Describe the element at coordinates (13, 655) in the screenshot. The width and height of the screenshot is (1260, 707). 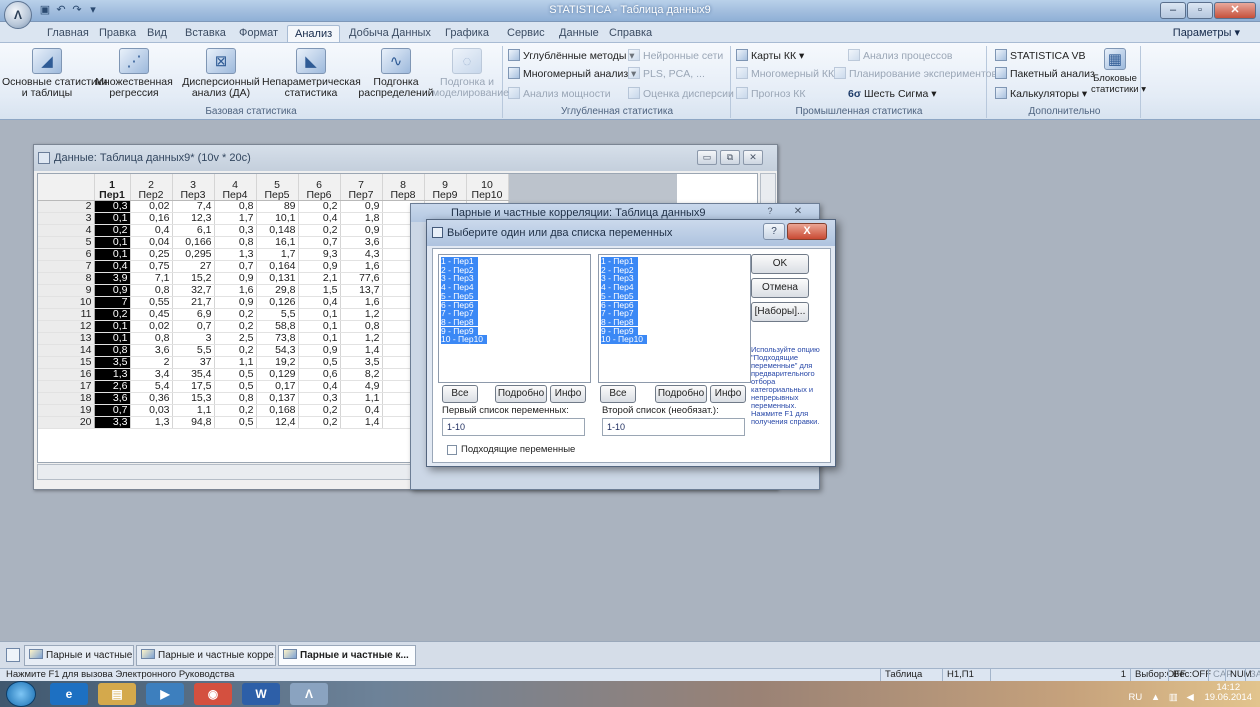
I see `workbook-icon` at that location.